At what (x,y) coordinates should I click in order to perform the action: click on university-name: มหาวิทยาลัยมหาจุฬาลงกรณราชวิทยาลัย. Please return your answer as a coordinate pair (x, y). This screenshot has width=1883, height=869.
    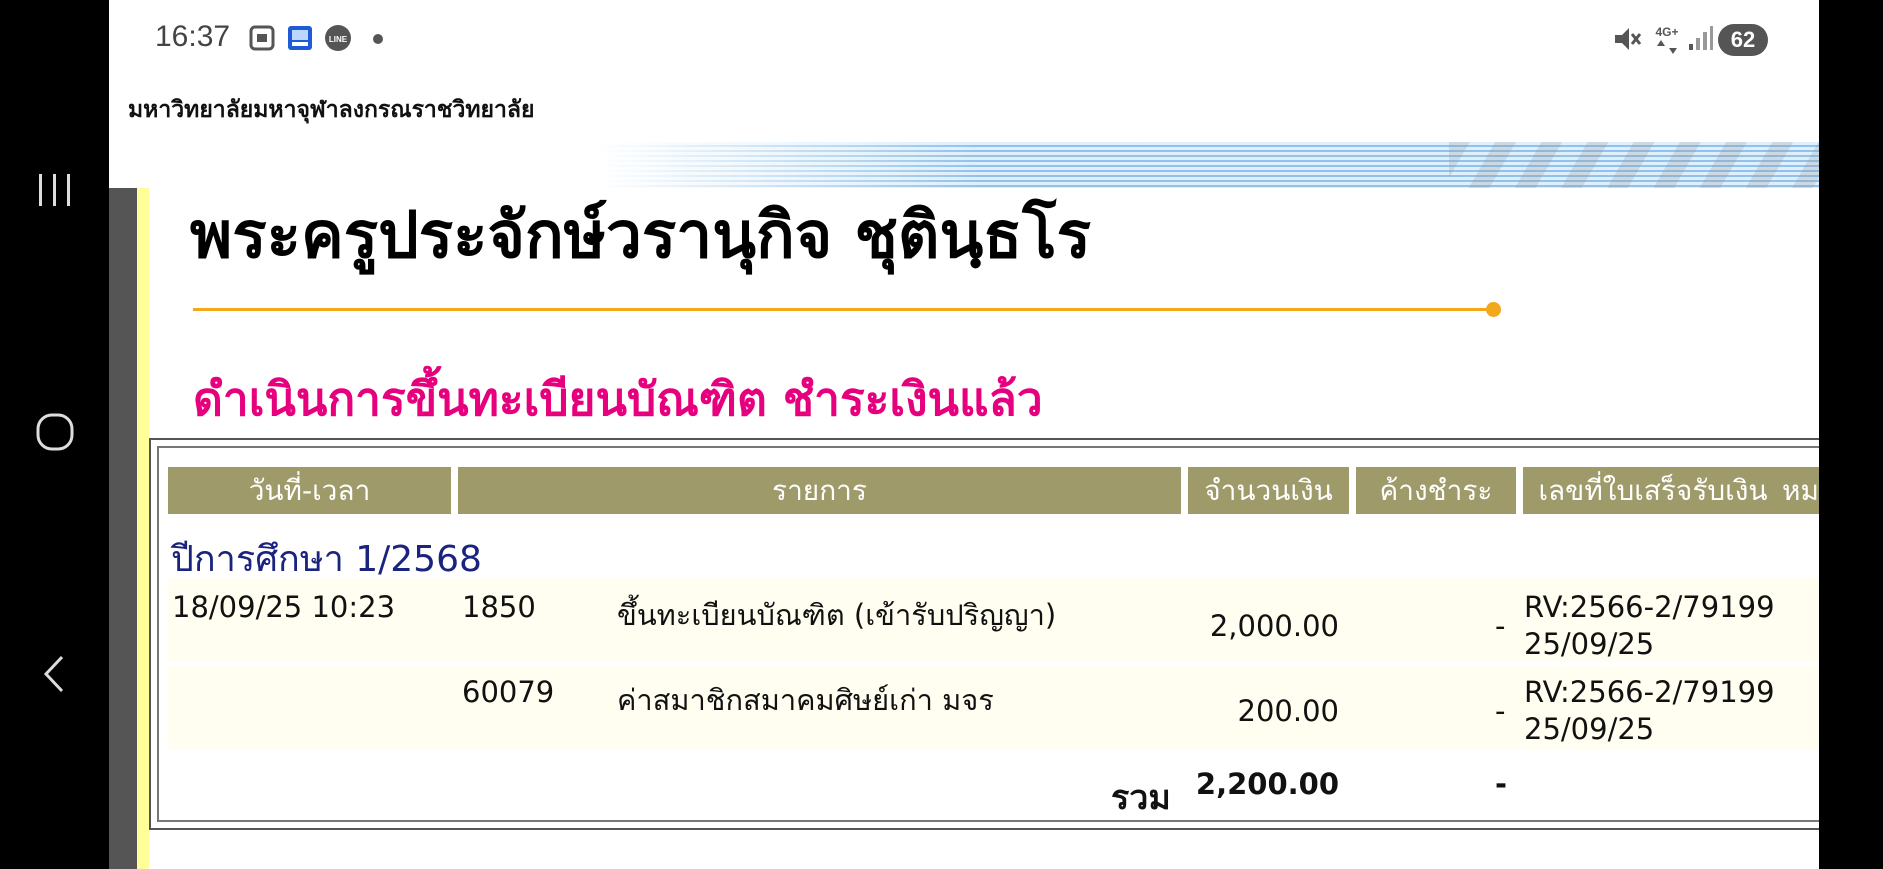
    Looking at the image, I should click on (331, 110).